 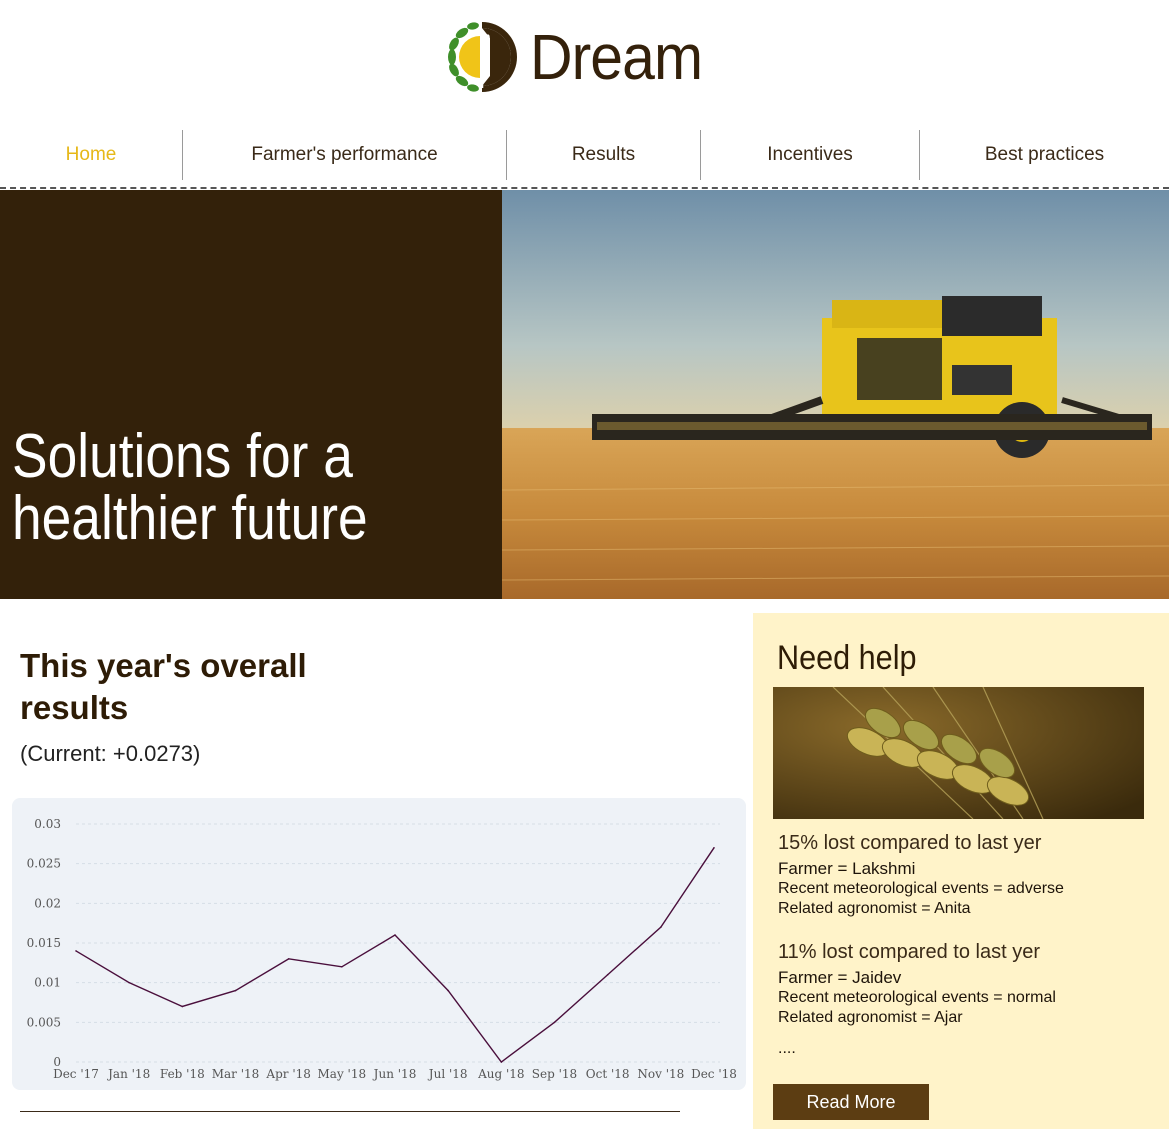 What do you see at coordinates (47, 824) in the screenshot?
I see `chart-y-tick-label: 0.03` at bounding box center [47, 824].